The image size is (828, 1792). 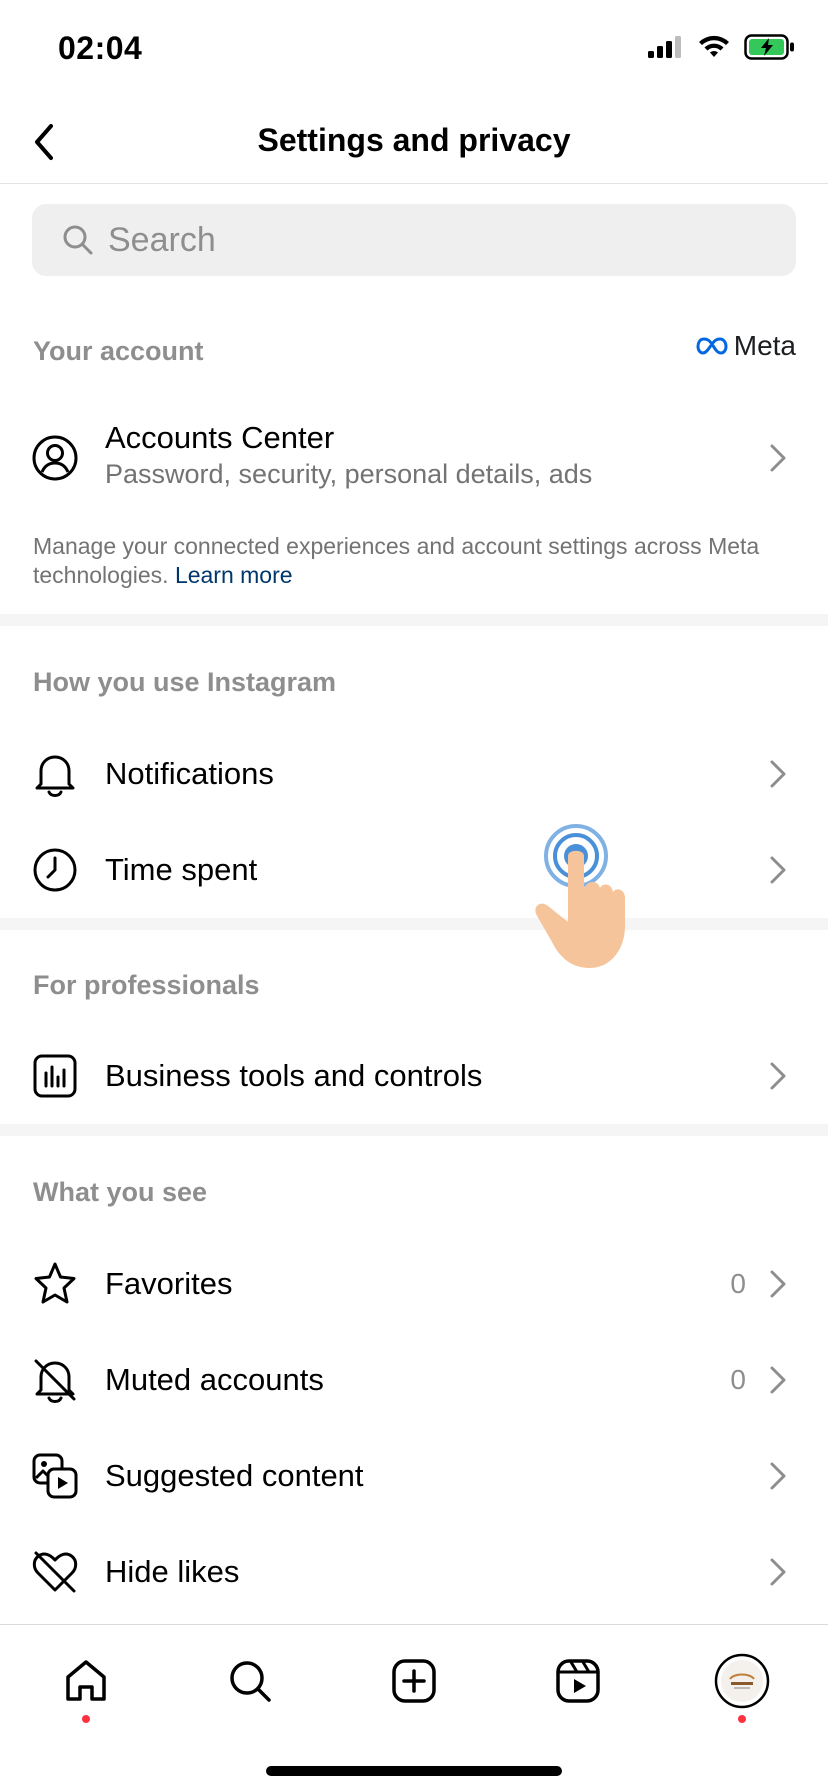 What do you see at coordinates (220, 437) in the screenshot?
I see `accounts-center-title: Accounts Center` at bounding box center [220, 437].